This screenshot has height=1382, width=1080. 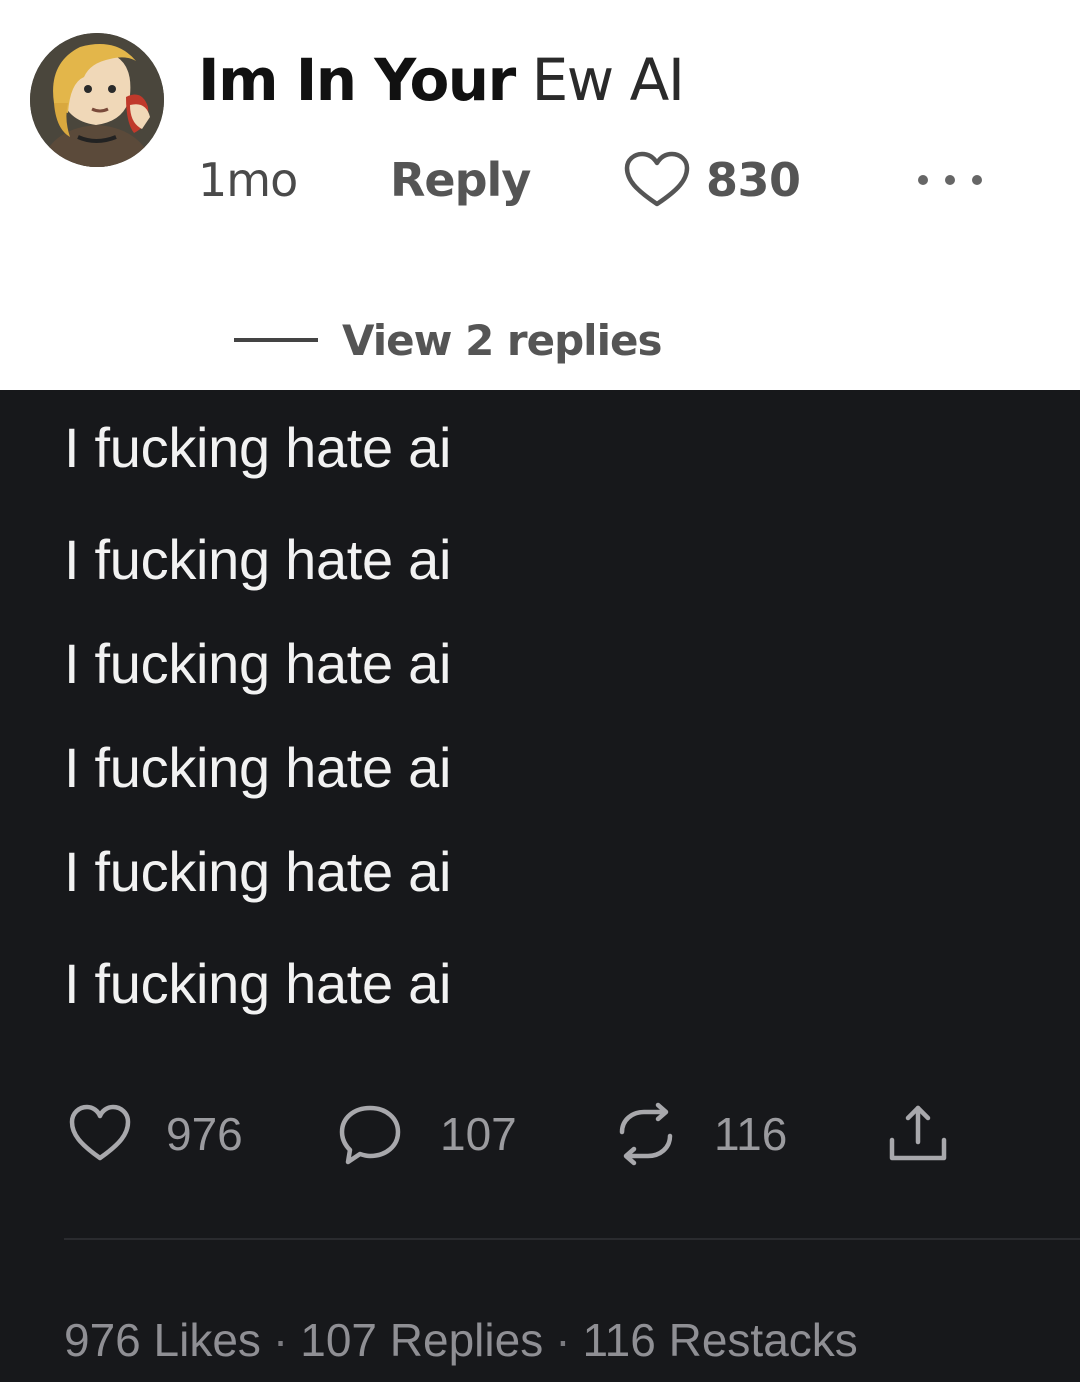 I want to click on view-replies-label: View 2 replies, so click(x=502, y=340).